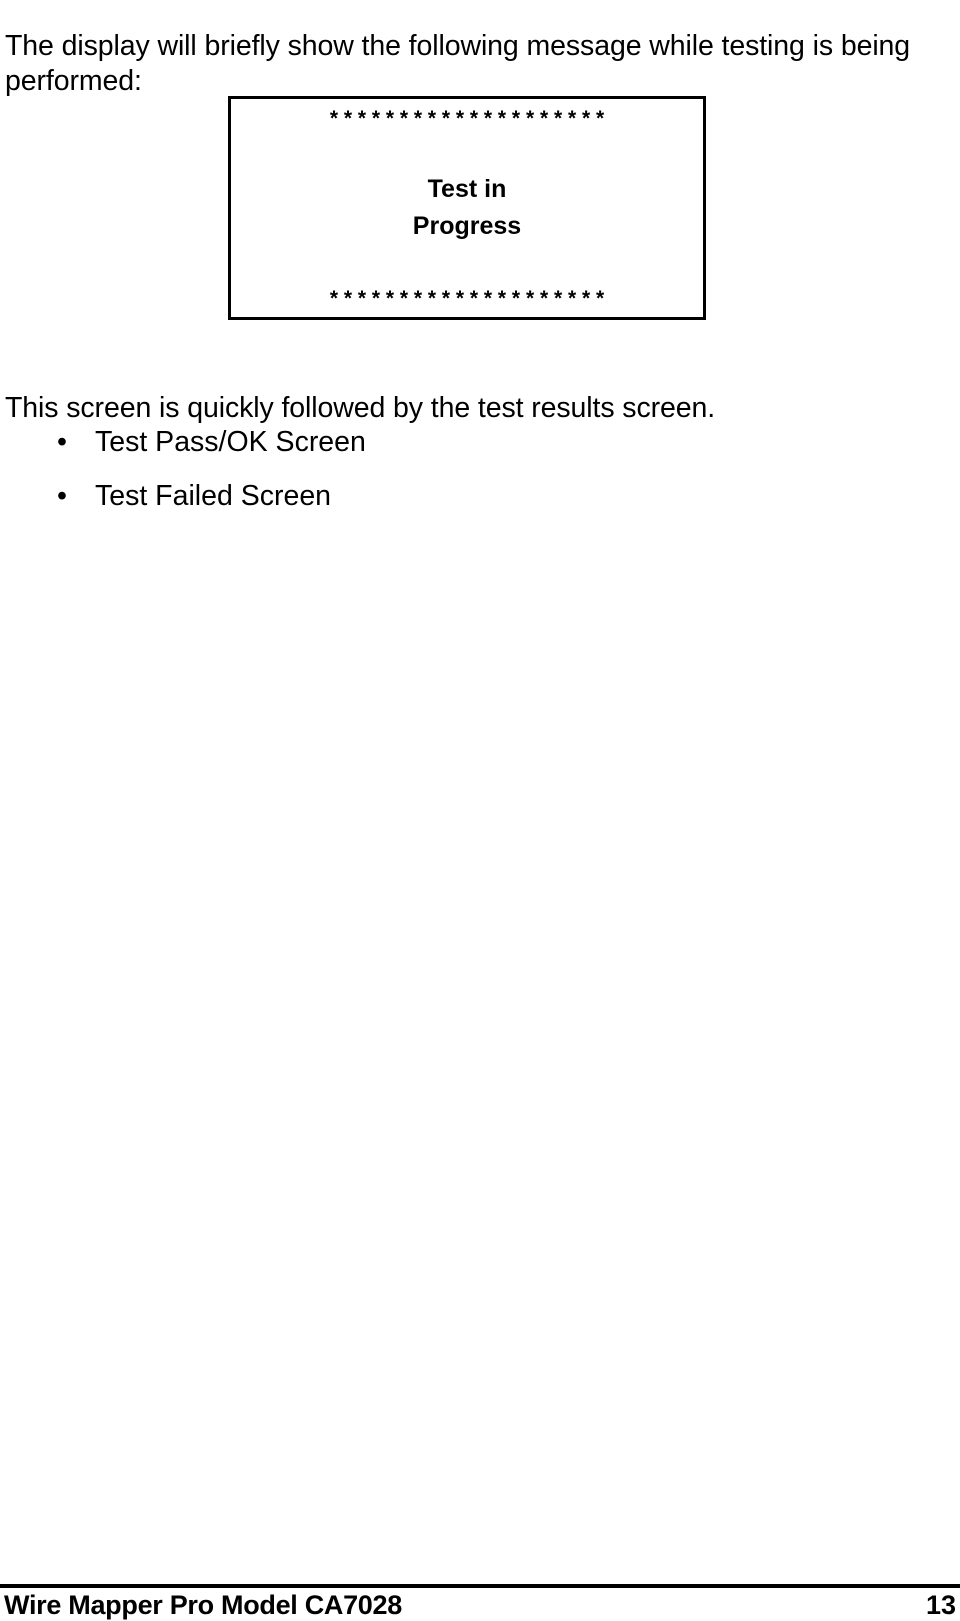 The height and width of the screenshot is (1621, 960). I want to click on lcd-message: Test in Progress, so click(467, 208).